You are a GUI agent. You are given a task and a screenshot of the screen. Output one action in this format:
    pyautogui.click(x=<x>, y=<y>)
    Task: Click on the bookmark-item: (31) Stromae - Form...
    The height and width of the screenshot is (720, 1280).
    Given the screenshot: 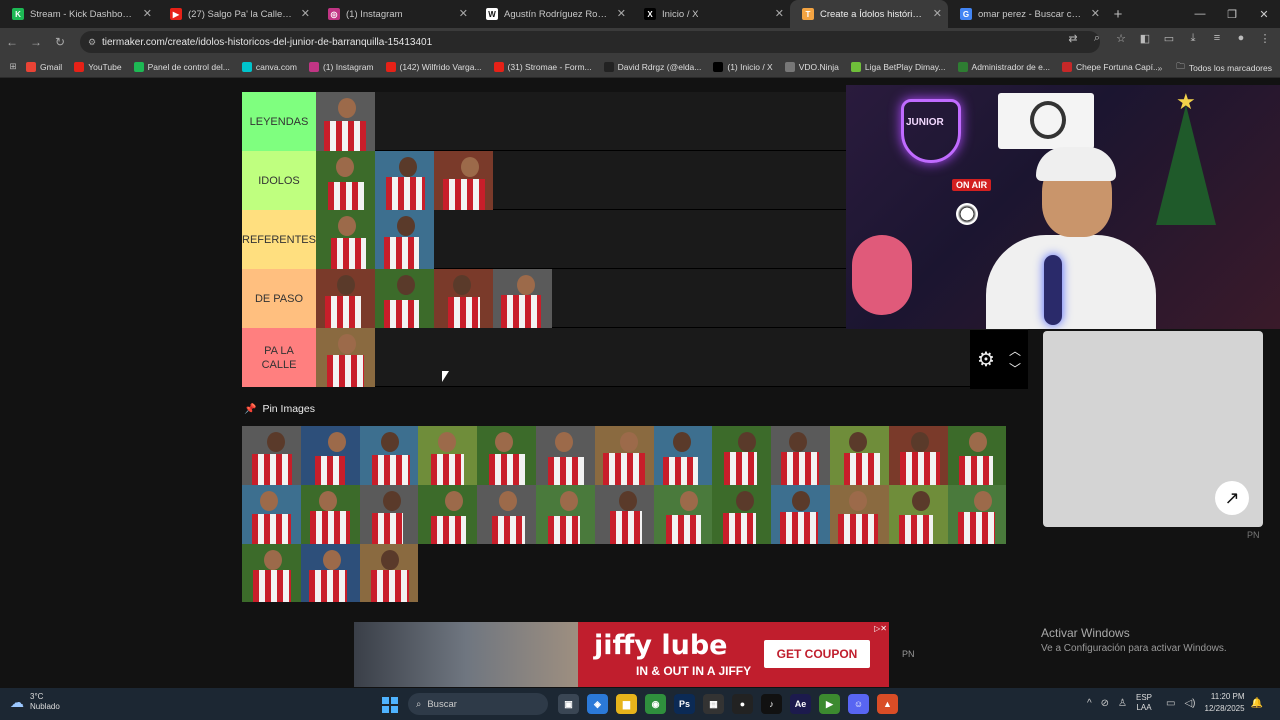 What is the action you would take?
    pyautogui.click(x=542, y=66)
    